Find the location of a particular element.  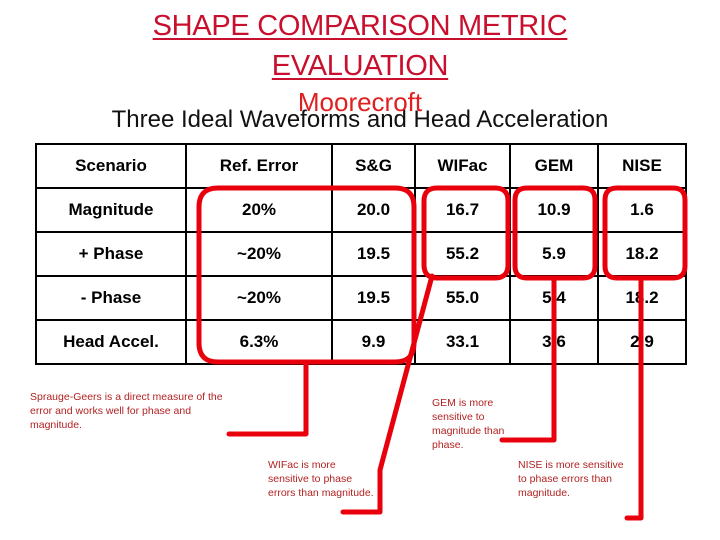

table-row: Magnitude 20% 20.0 16.7 10.9 1.6 is located at coordinates (361, 210).